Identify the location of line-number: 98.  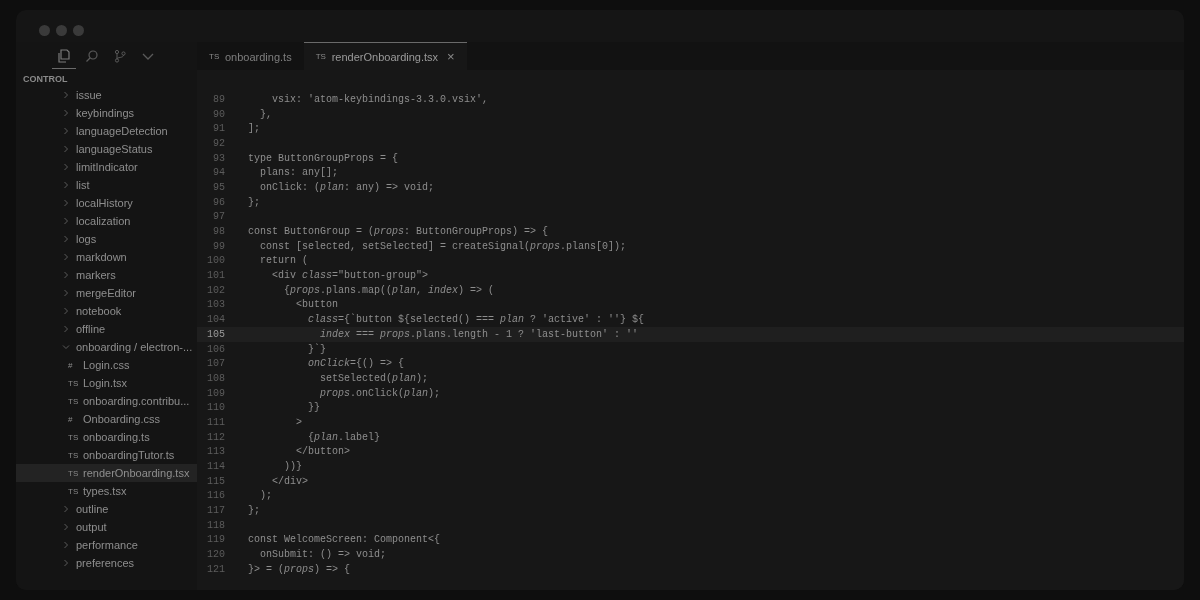
(219, 232).